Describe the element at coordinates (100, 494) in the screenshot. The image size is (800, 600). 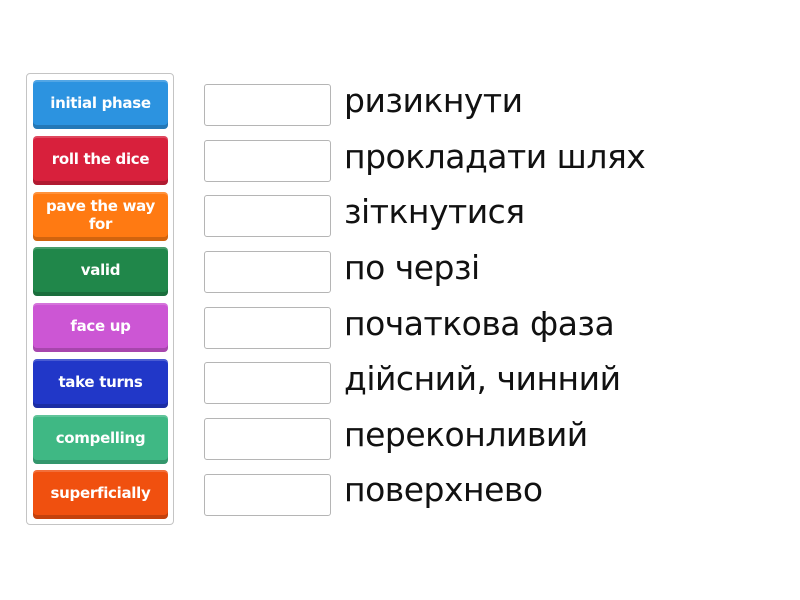
I see `answer-tile: superficially` at that location.